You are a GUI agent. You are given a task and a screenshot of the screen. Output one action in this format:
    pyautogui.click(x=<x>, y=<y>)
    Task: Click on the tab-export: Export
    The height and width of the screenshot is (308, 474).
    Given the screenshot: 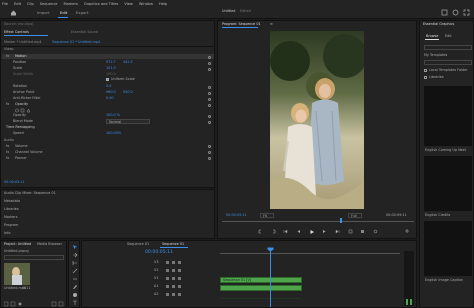 What is the action you would take?
    pyautogui.click(x=82, y=12)
    